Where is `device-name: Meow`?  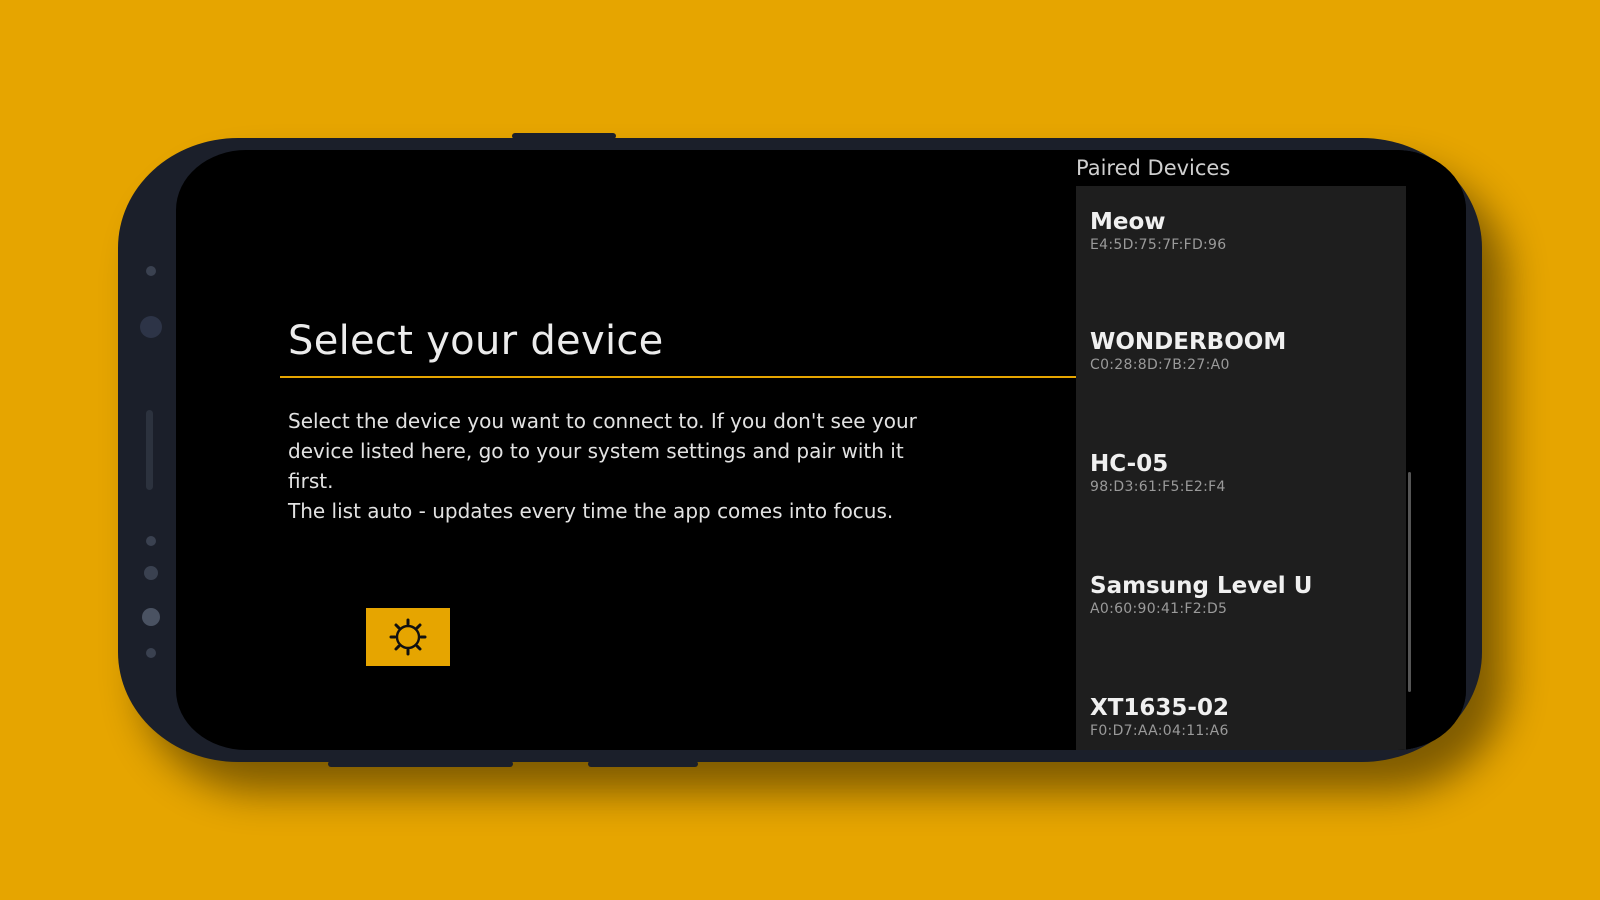
device-name: Meow is located at coordinates (1128, 222).